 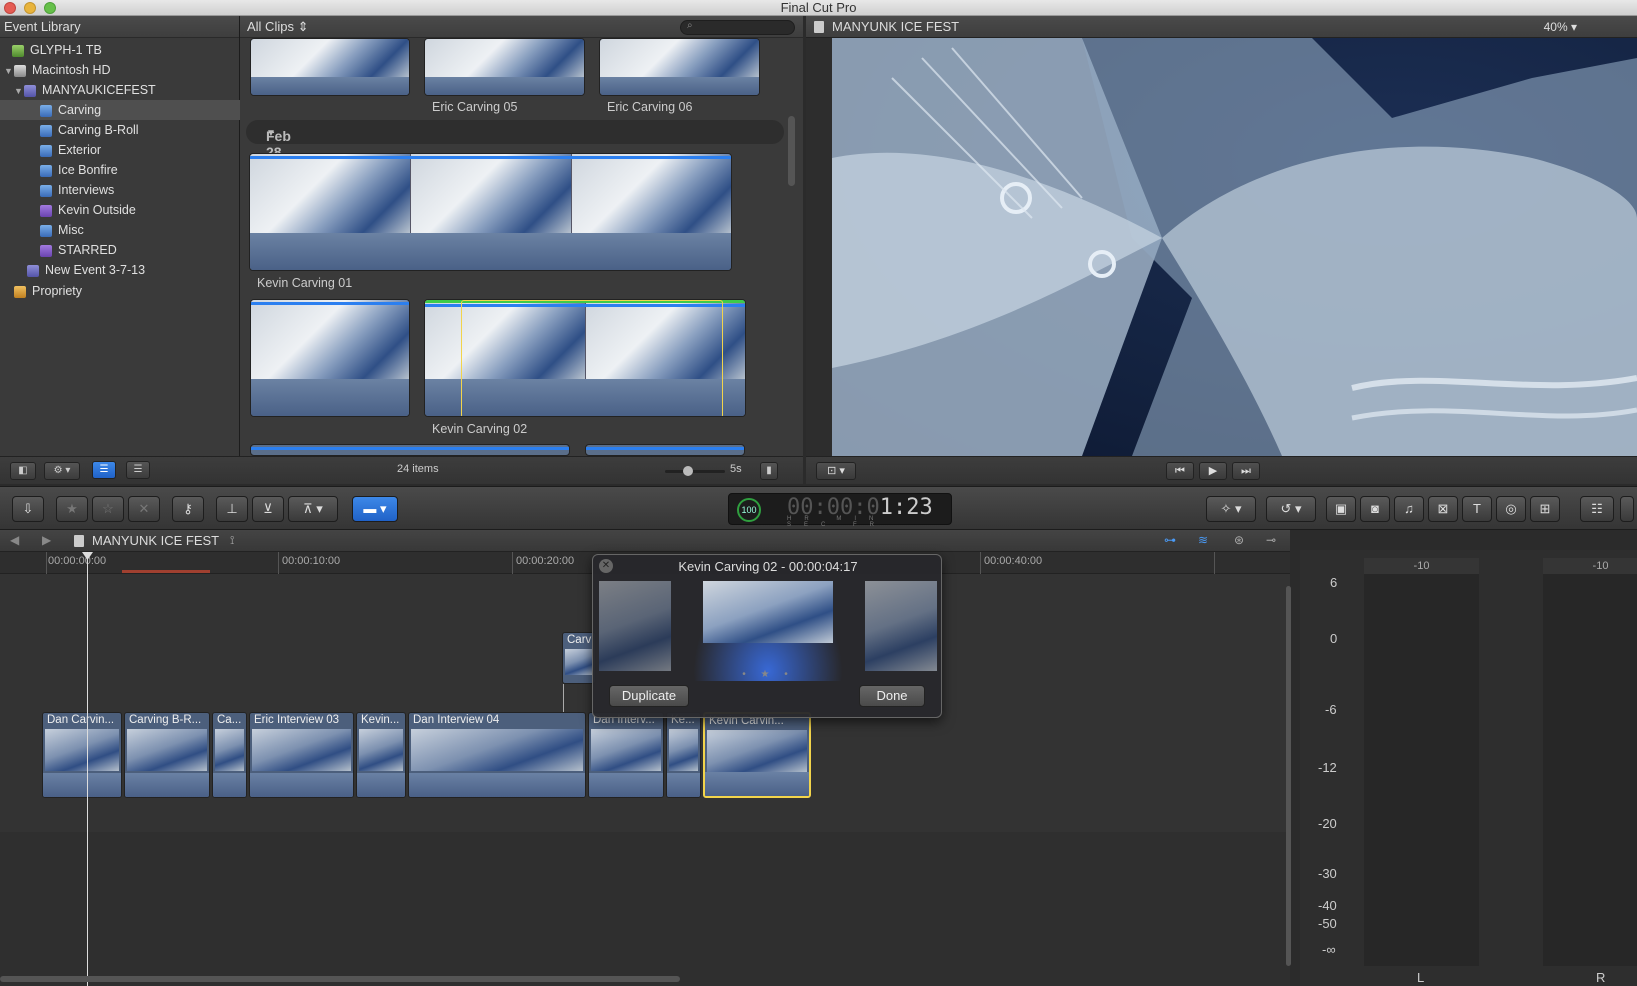 What do you see at coordinates (1221, 27) in the screenshot?
I see `viewer-header: MANYUNK ICE FEST 40% ▾` at bounding box center [1221, 27].